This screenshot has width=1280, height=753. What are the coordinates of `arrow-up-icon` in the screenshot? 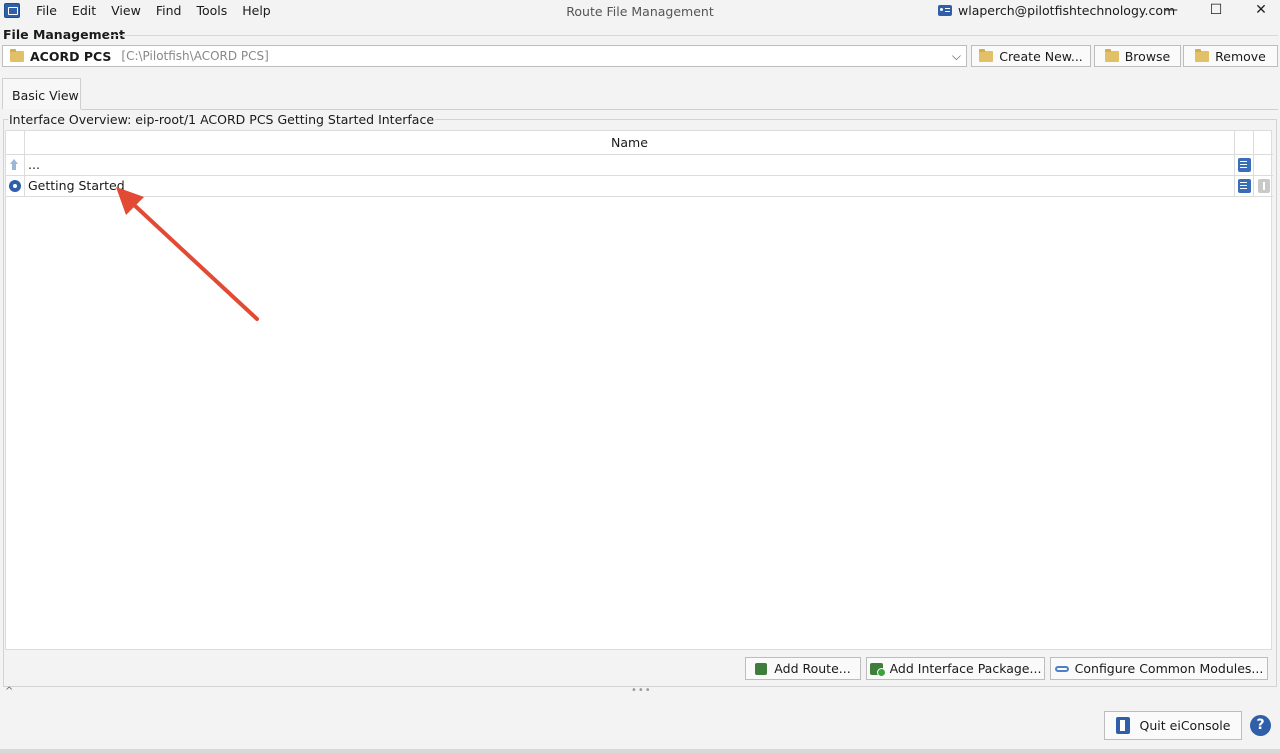 It's located at (14, 165).